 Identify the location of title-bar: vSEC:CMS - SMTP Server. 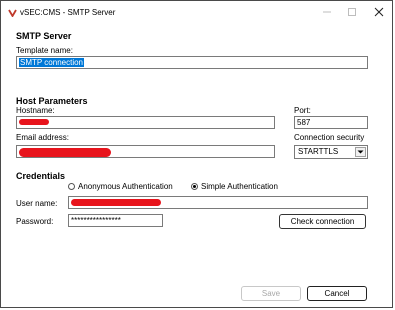
(196, 12).